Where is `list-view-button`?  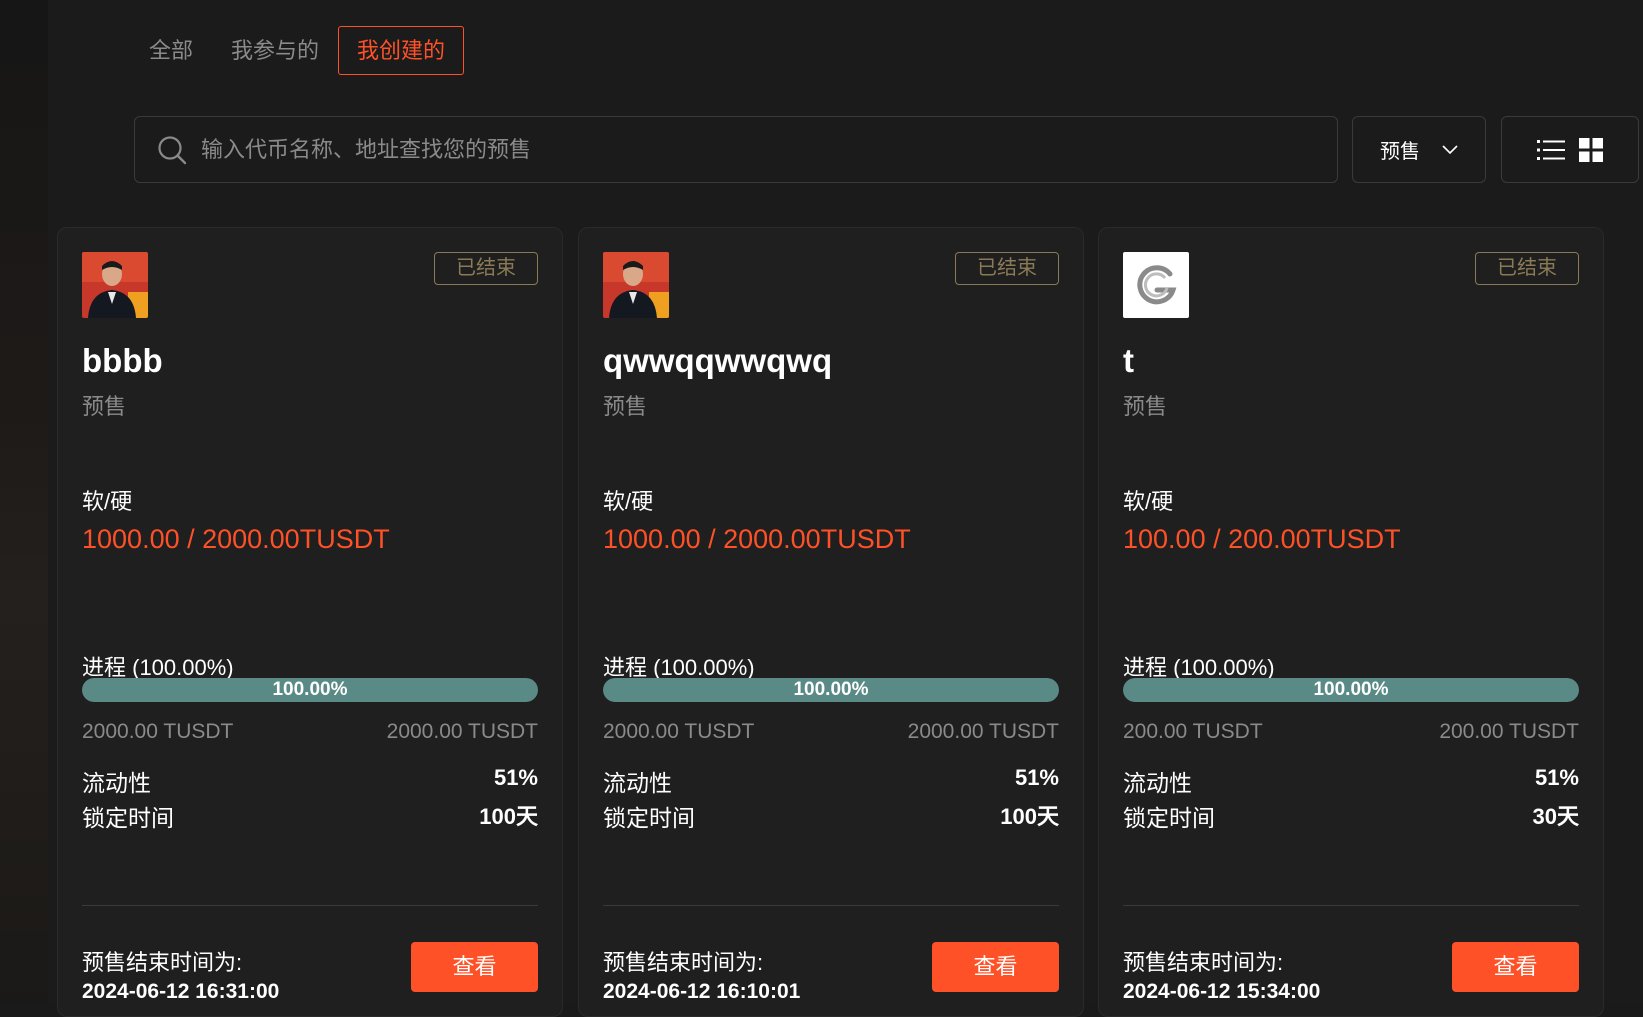
list-view-button is located at coordinates (1551, 150).